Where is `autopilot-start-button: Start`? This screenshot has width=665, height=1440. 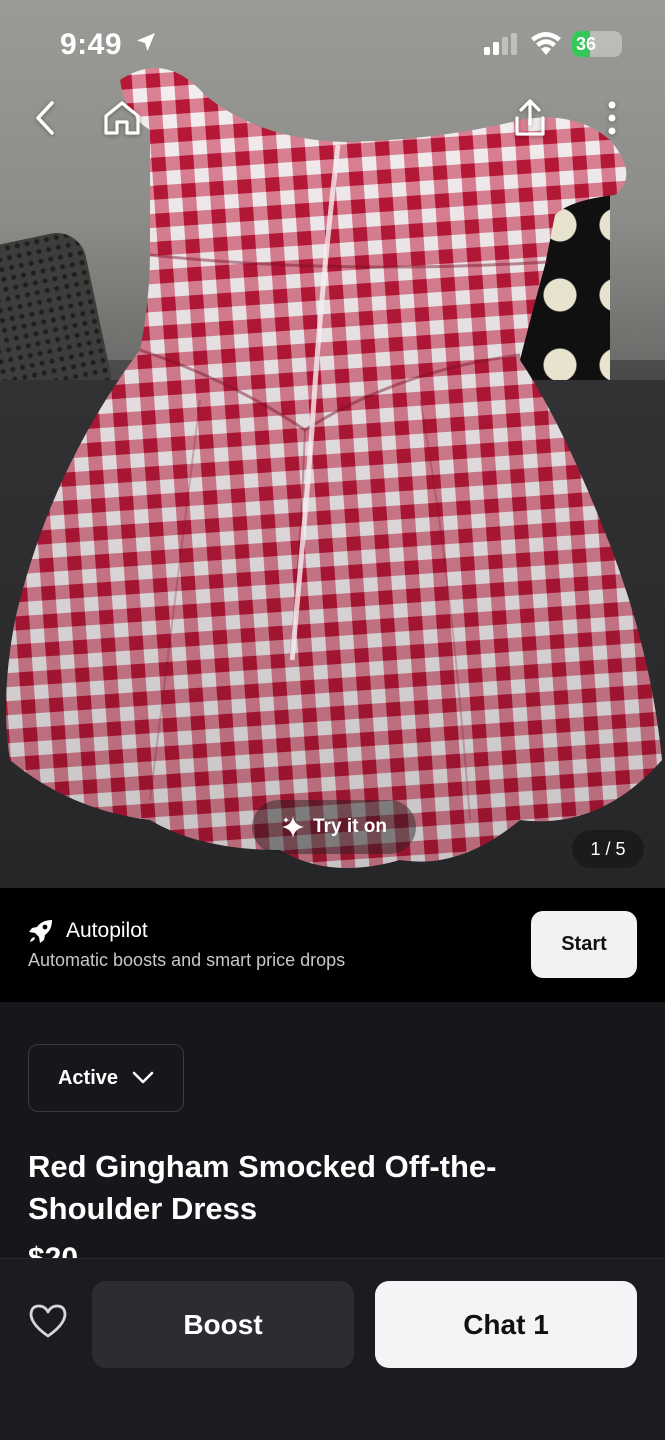
autopilot-start-button: Start is located at coordinates (584, 944).